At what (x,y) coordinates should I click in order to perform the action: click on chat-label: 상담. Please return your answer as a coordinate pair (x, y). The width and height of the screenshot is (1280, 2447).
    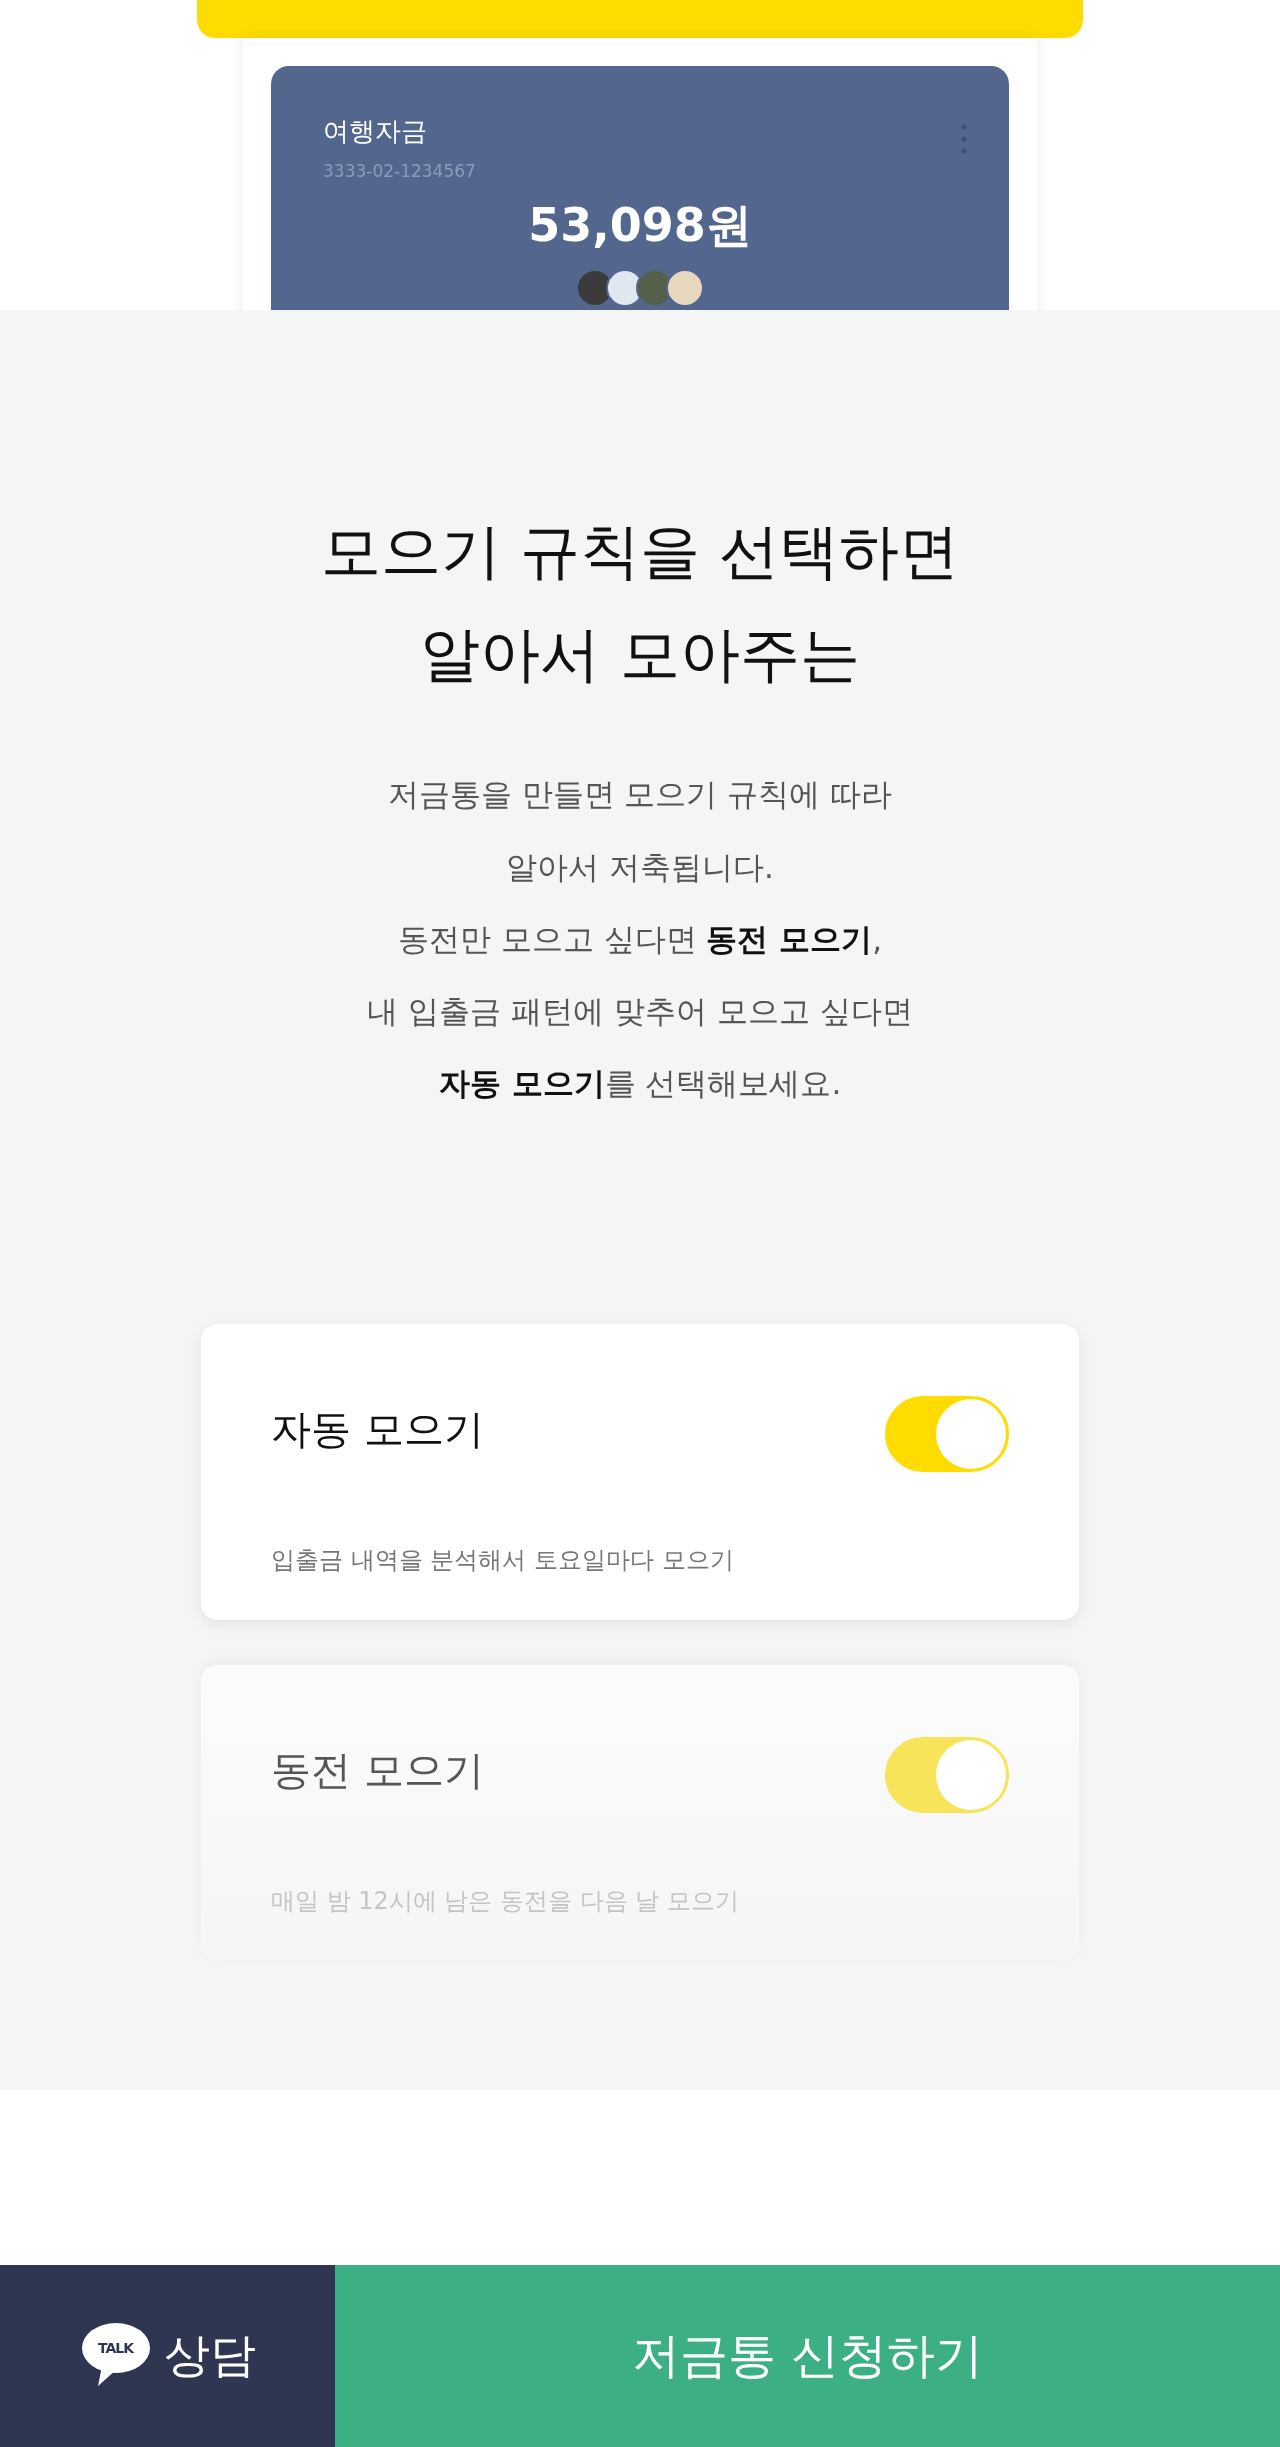
    Looking at the image, I should click on (209, 2355).